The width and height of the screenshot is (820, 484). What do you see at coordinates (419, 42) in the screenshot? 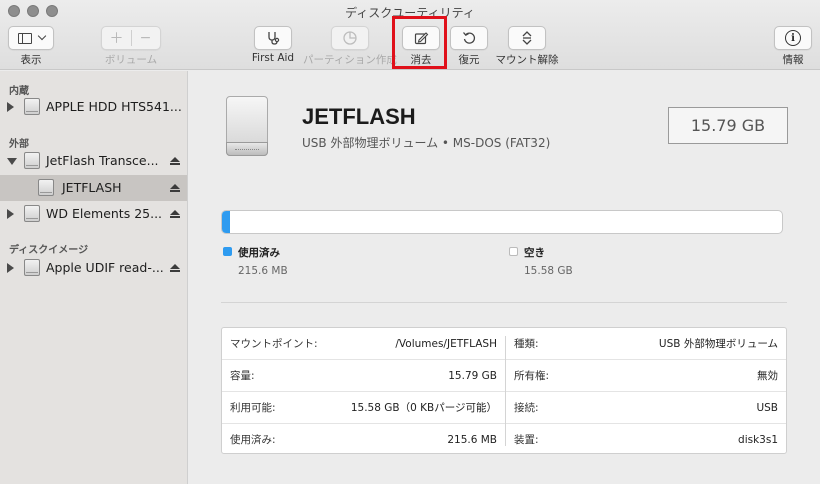
I see `erase-highlight-box` at bounding box center [419, 42].